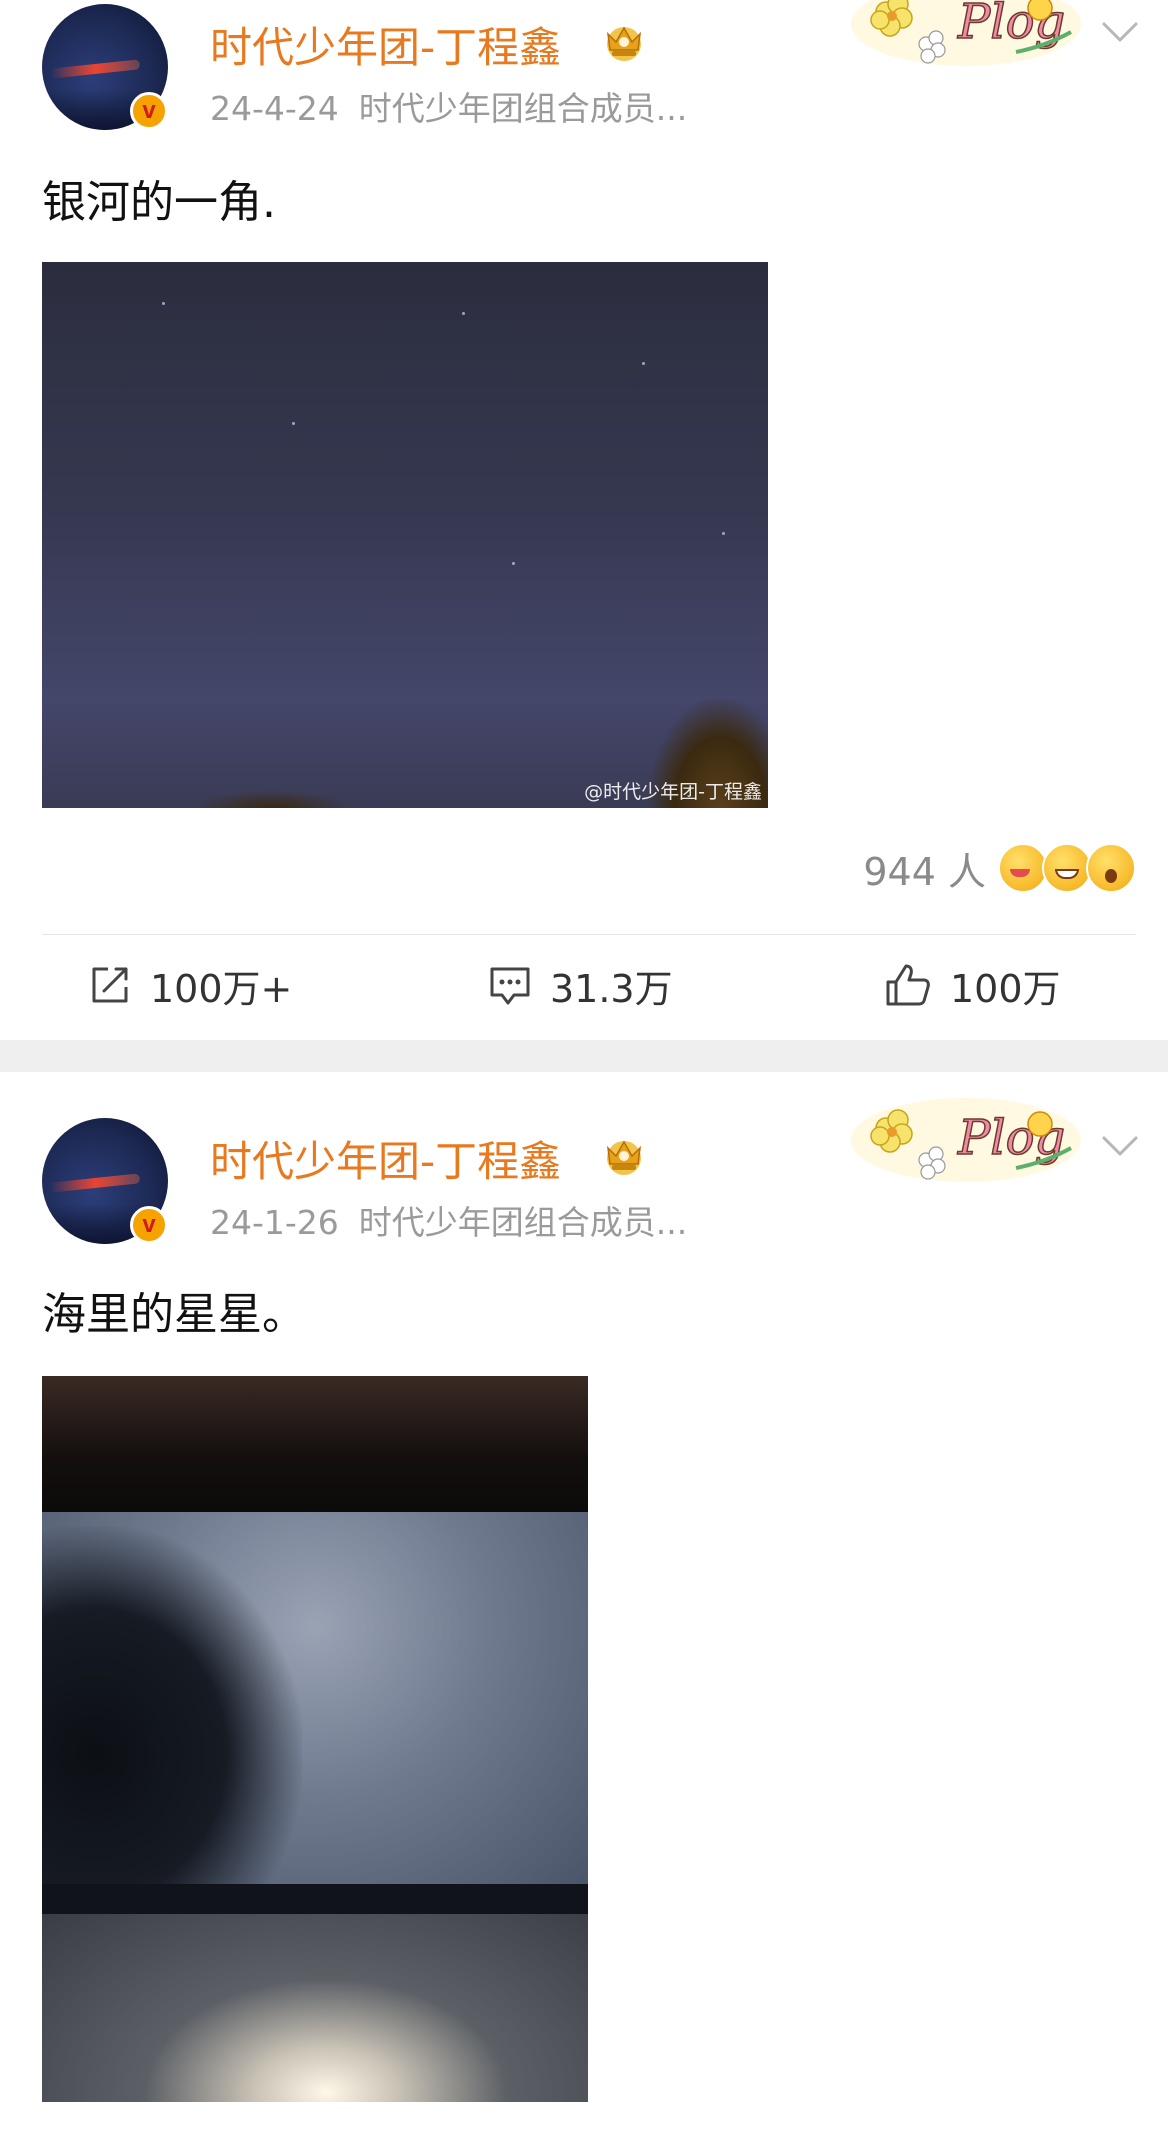  Describe the element at coordinates (315, 1899) in the screenshot. I see `image-mid-band` at that location.